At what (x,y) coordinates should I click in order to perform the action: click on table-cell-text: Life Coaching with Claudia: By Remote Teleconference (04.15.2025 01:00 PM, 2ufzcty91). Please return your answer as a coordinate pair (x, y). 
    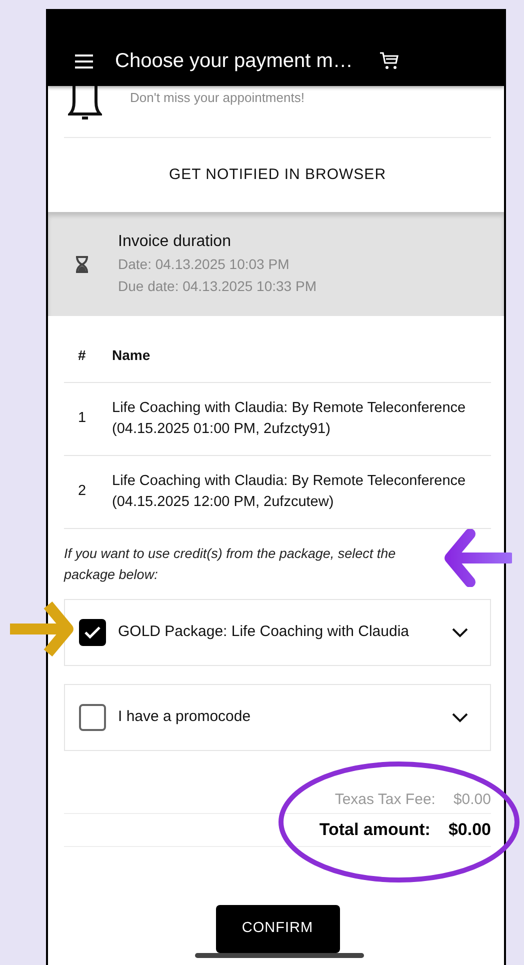
    Looking at the image, I should click on (289, 419).